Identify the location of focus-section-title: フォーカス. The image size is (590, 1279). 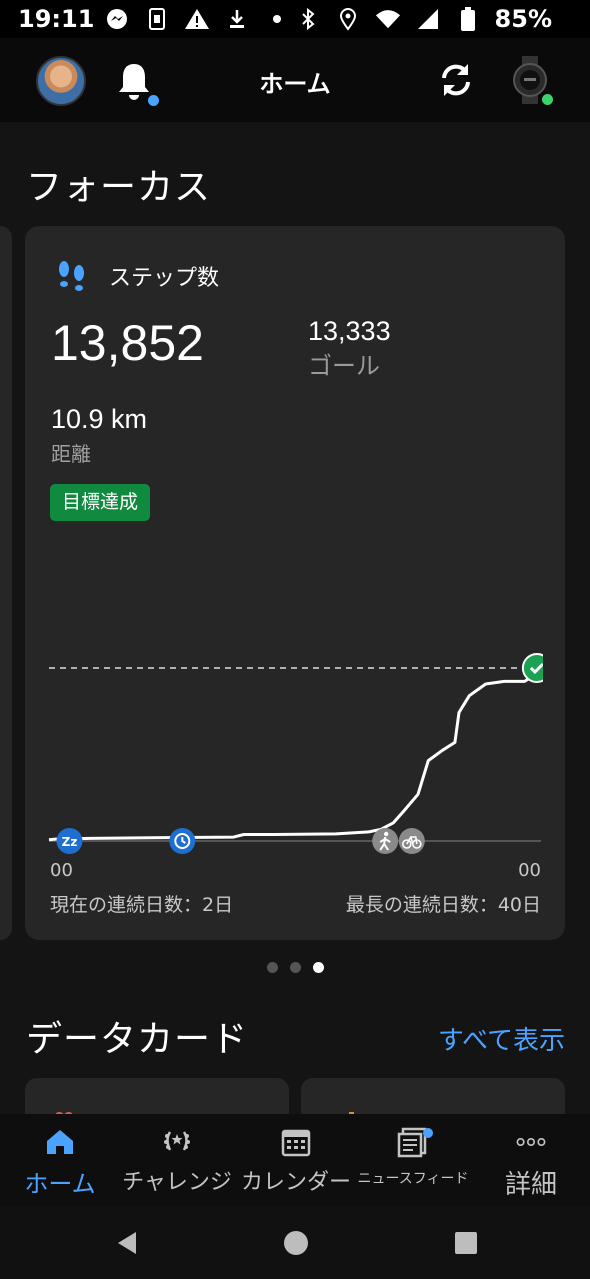
(119, 187).